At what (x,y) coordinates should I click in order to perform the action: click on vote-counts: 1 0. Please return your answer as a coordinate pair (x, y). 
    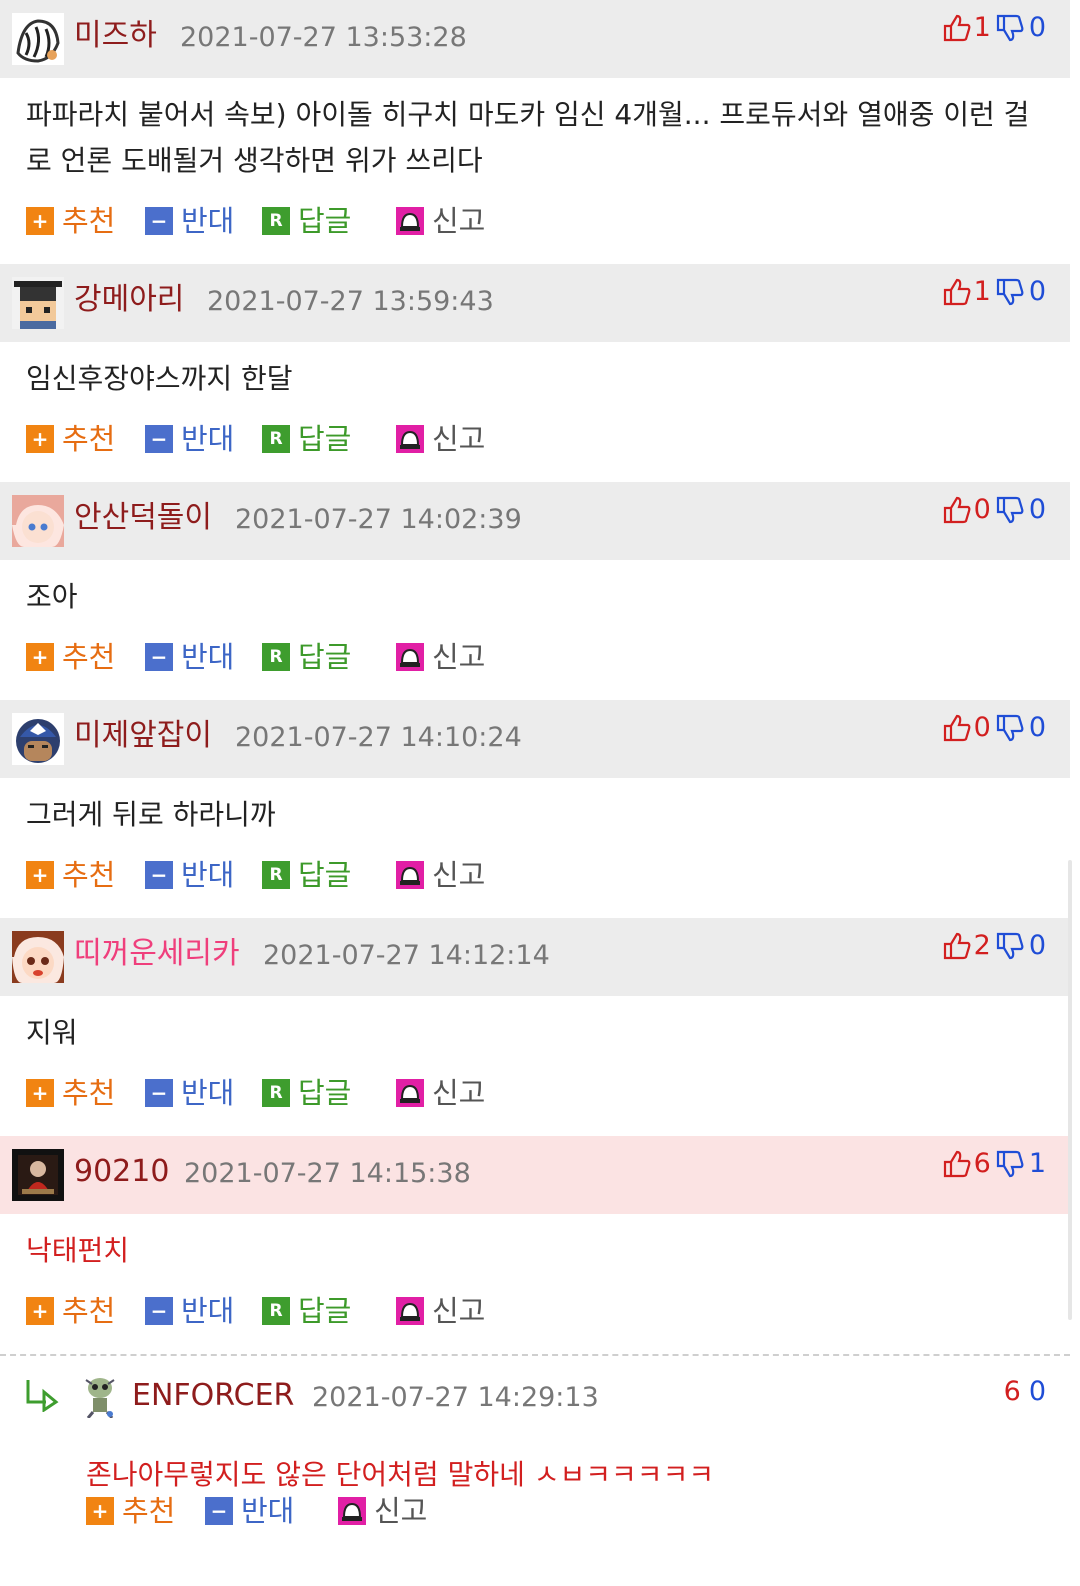
    Looking at the image, I should click on (994, 27).